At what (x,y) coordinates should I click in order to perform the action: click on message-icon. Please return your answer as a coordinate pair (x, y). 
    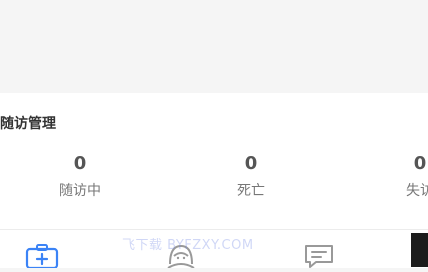
    Looking at the image, I should click on (319, 256).